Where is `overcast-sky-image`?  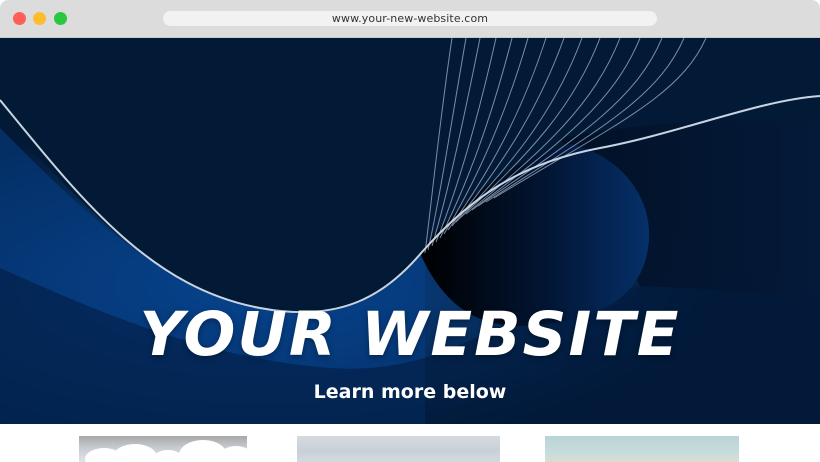 overcast-sky-image is located at coordinates (398, 449).